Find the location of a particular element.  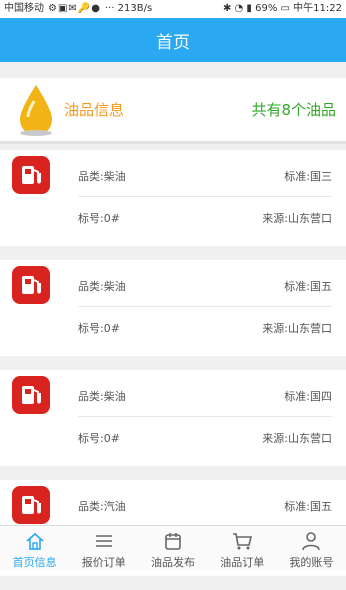

home-icon is located at coordinates (35, 541).